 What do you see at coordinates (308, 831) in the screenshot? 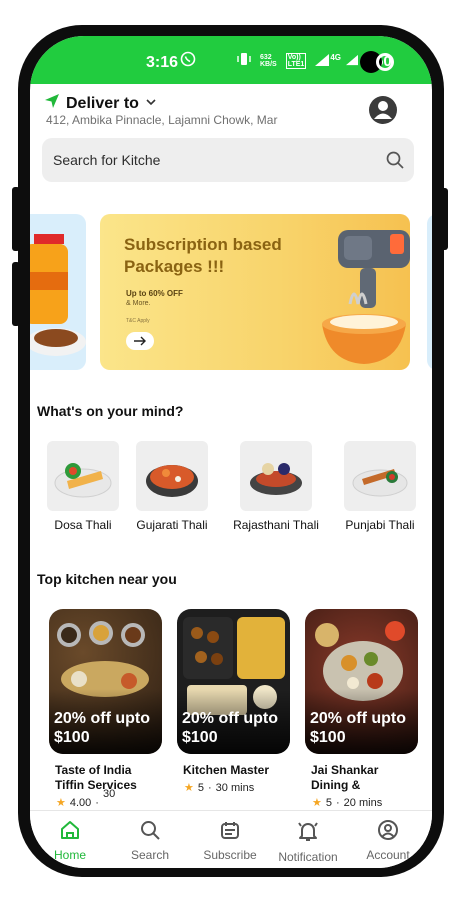
I see `bell-icon` at bounding box center [308, 831].